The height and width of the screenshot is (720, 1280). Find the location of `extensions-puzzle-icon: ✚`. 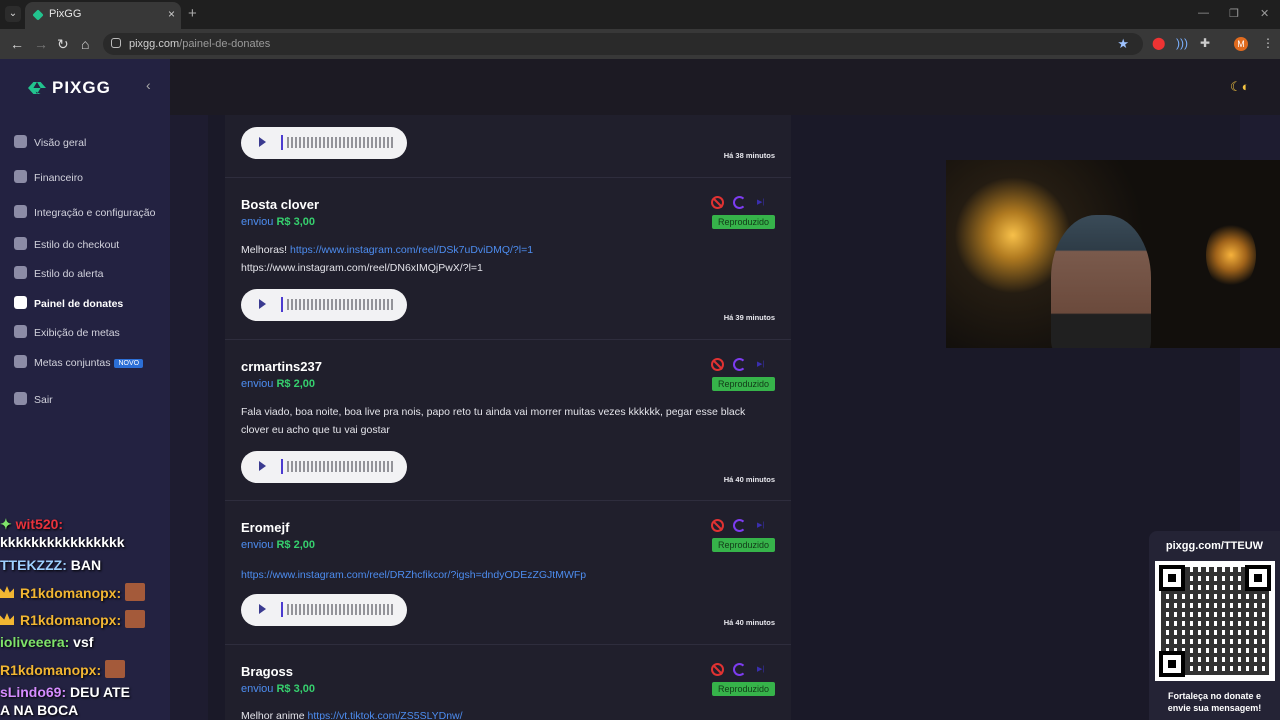

extensions-puzzle-icon: ✚ is located at coordinates (1205, 43).